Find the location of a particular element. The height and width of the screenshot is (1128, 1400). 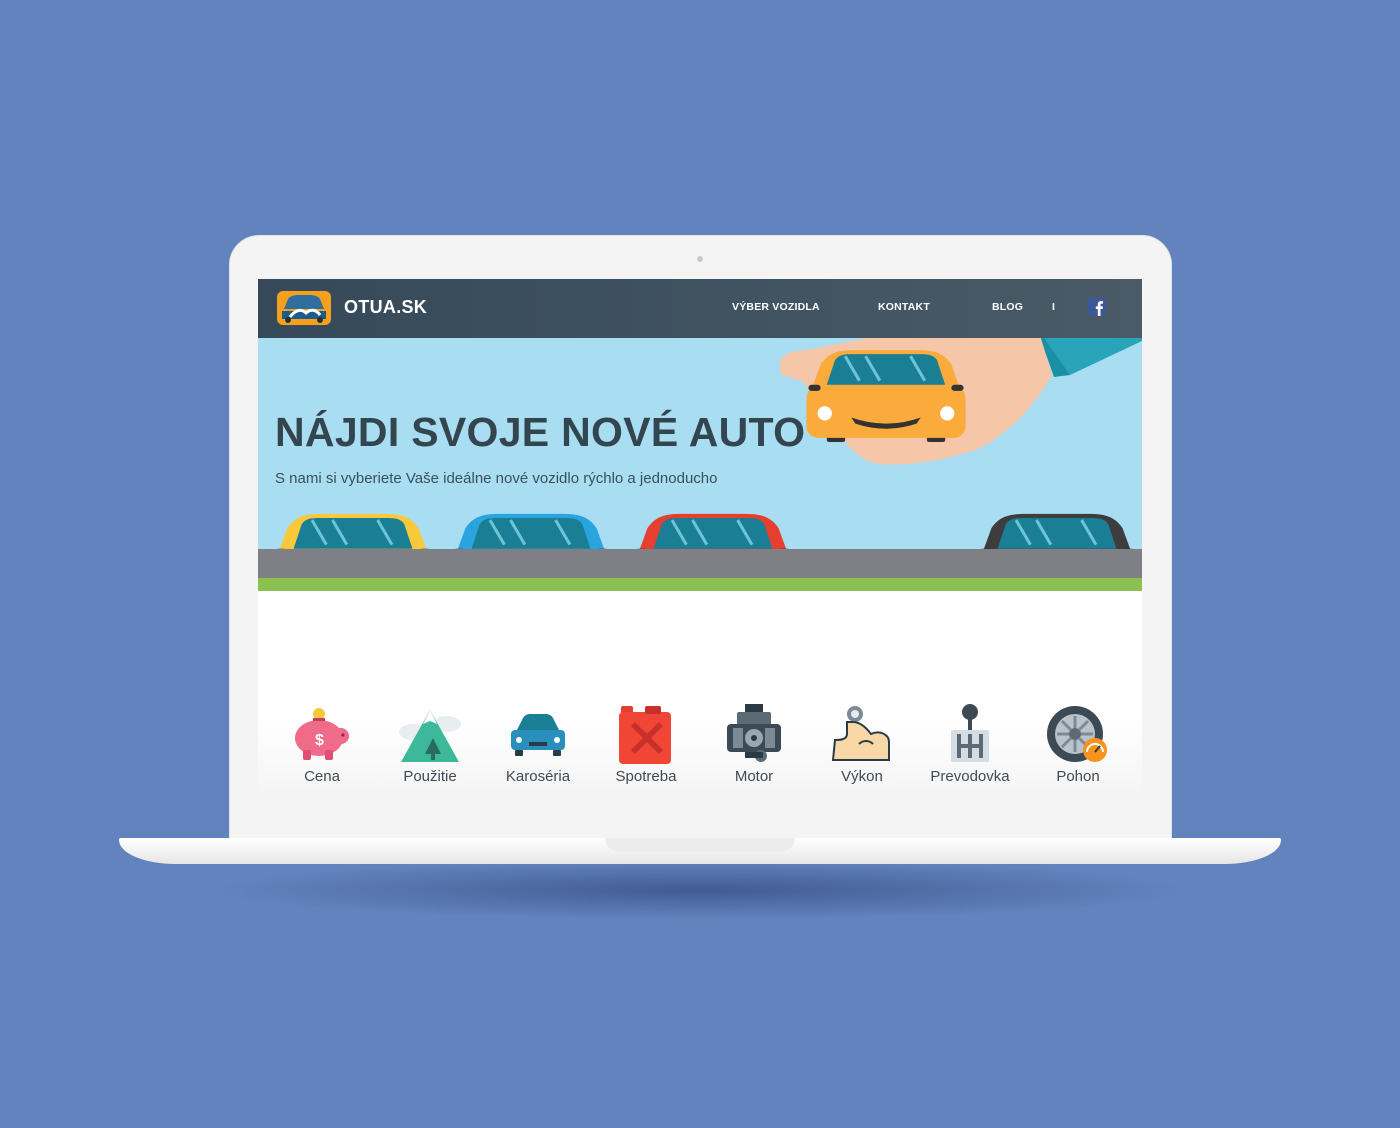

grass-strip is located at coordinates (700, 584).